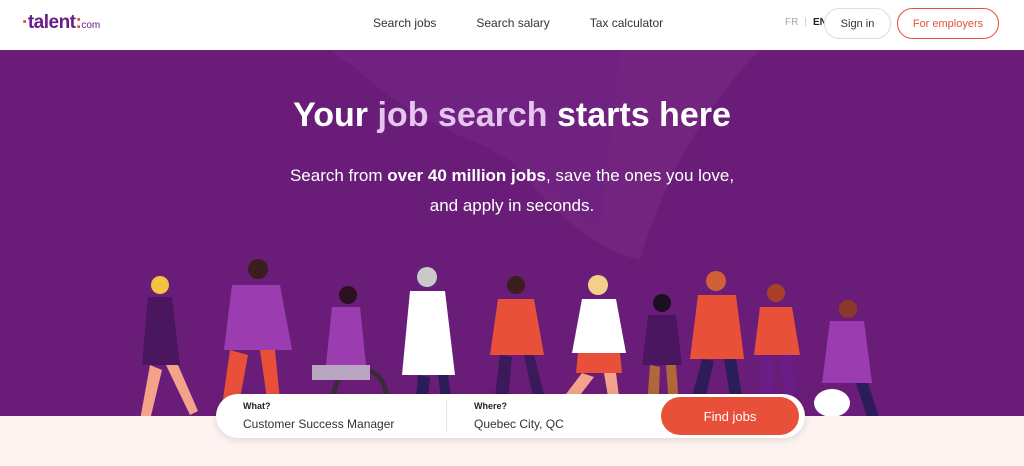  I want to click on talent-logo: ·talent:com, so click(61, 23).